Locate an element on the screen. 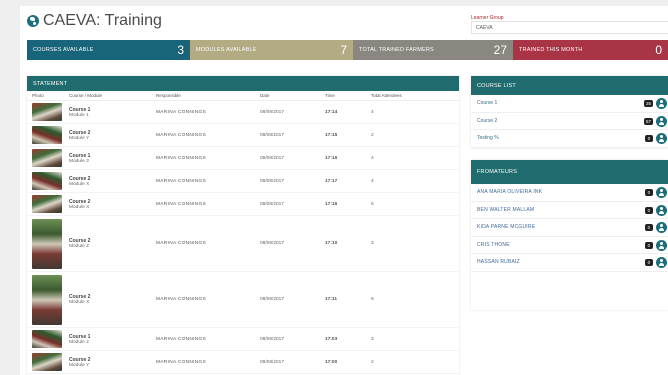 The height and width of the screenshot is (375, 668). stat-value: 0 is located at coordinates (658, 50).